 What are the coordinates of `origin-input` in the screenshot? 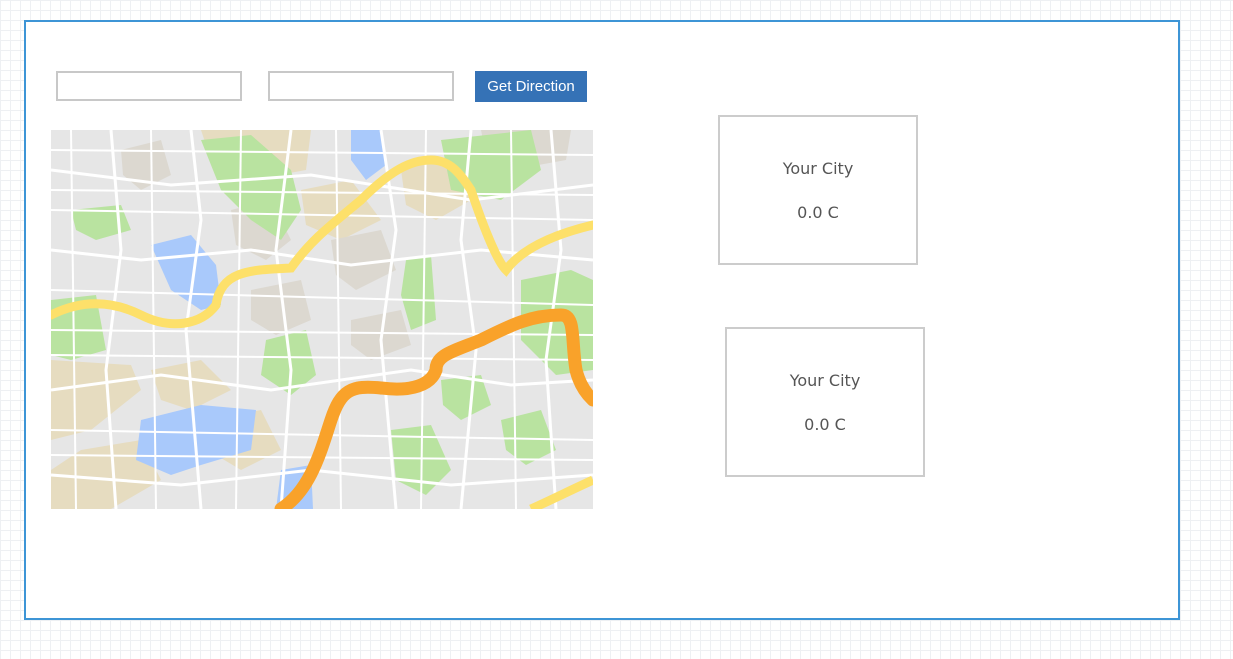 It's located at (149, 86).